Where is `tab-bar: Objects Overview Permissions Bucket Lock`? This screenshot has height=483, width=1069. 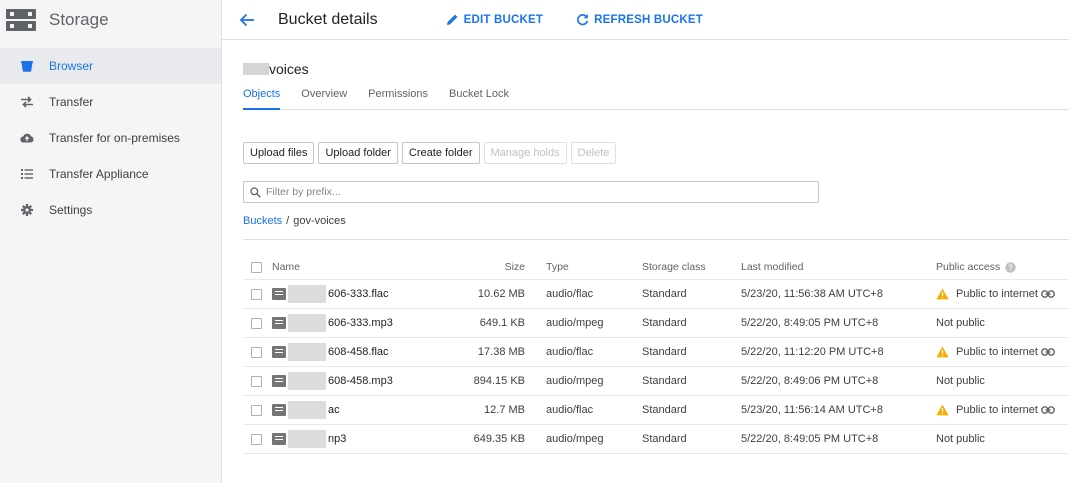 tab-bar: Objects Overview Permissions Bucket Lock is located at coordinates (656, 99).